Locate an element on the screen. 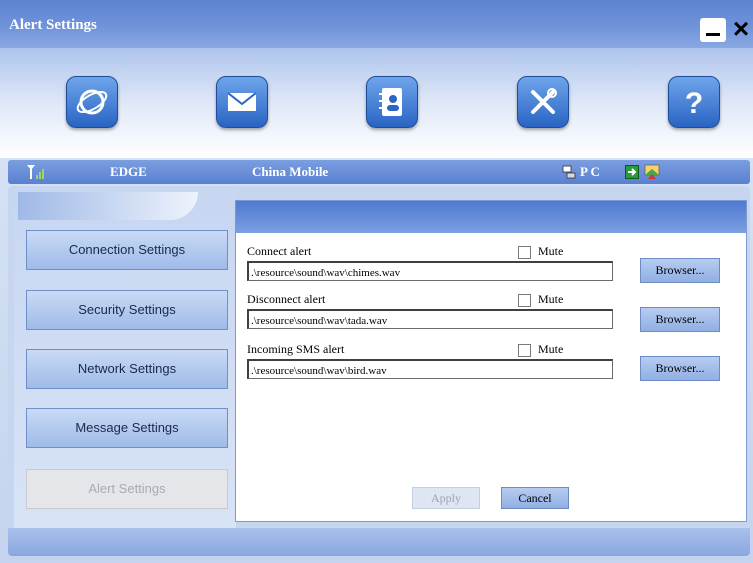 Image resolution: width=753 pixels, height=563 pixels. panel-header is located at coordinates (491, 217).